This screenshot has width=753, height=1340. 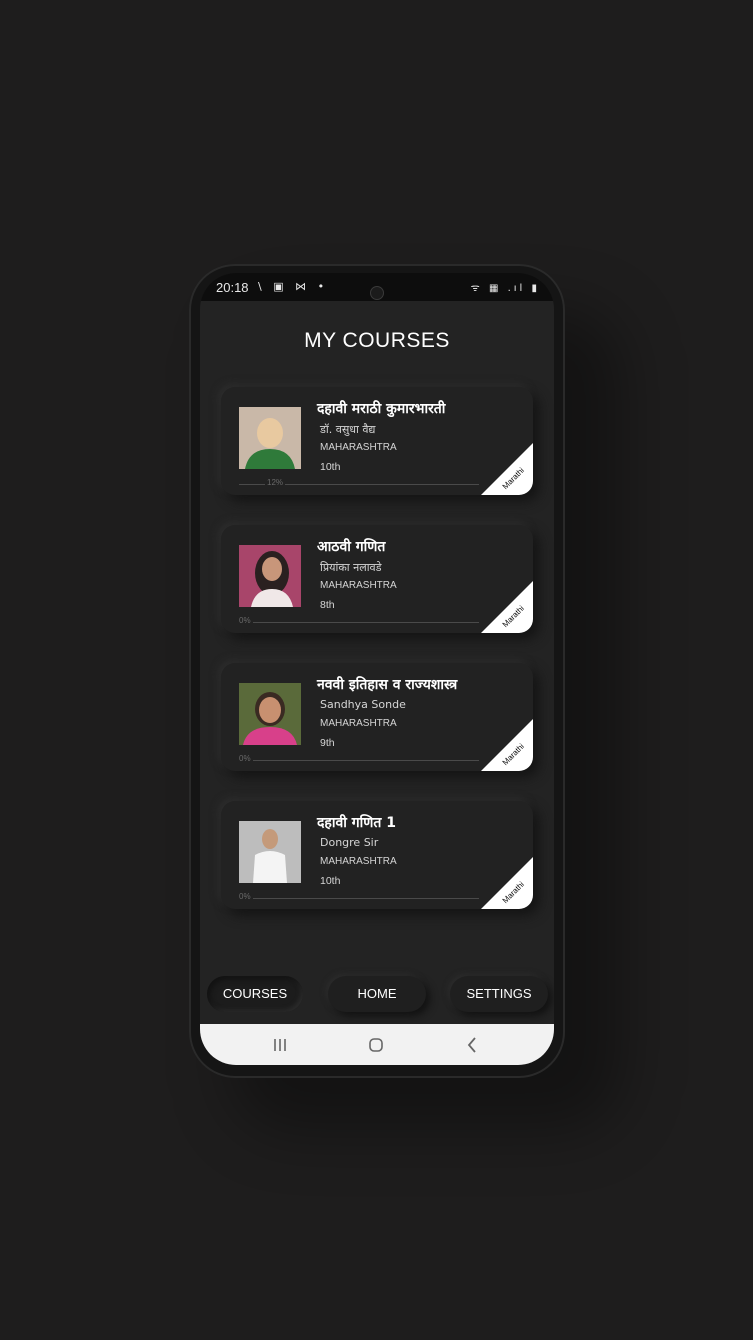 What do you see at coordinates (377, 994) in the screenshot?
I see `nav-home-button: HOME` at bounding box center [377, 994].